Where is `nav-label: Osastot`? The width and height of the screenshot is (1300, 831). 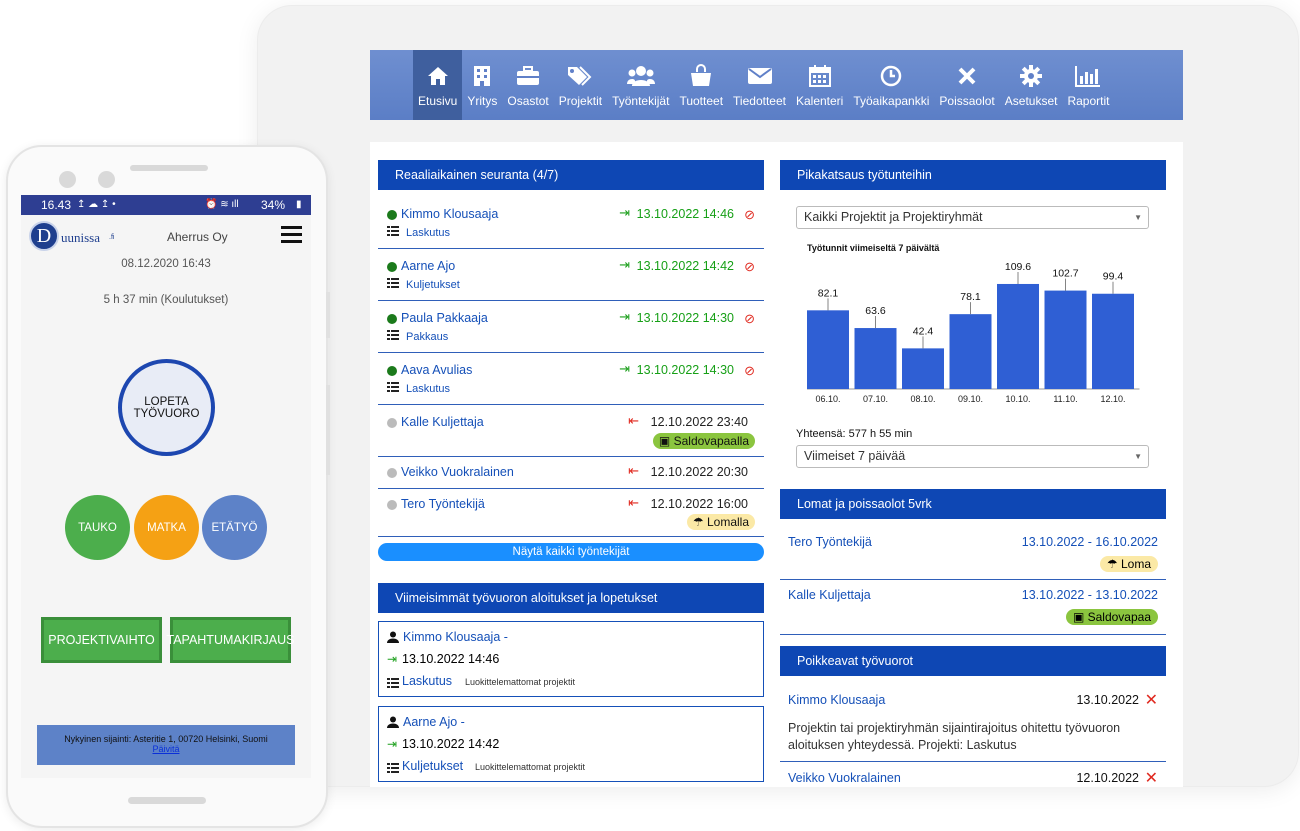
nav-label: Osastot is located at coordinates (528, 101).